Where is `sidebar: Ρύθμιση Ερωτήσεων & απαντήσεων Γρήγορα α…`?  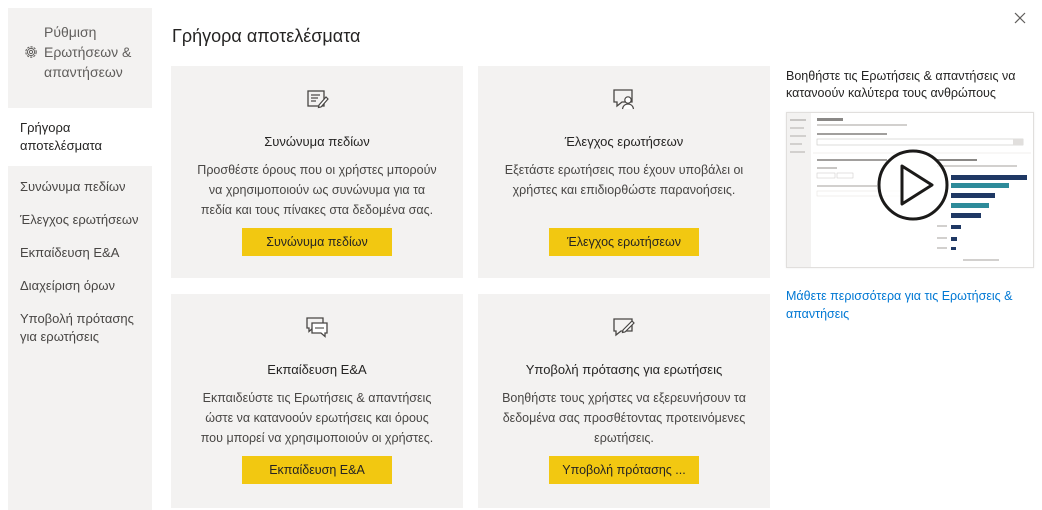 sidebar: Ρύθμιση Ερωτήσεων & απαντήσεων Γρήγορα α… is located at coordinates (80, 259).